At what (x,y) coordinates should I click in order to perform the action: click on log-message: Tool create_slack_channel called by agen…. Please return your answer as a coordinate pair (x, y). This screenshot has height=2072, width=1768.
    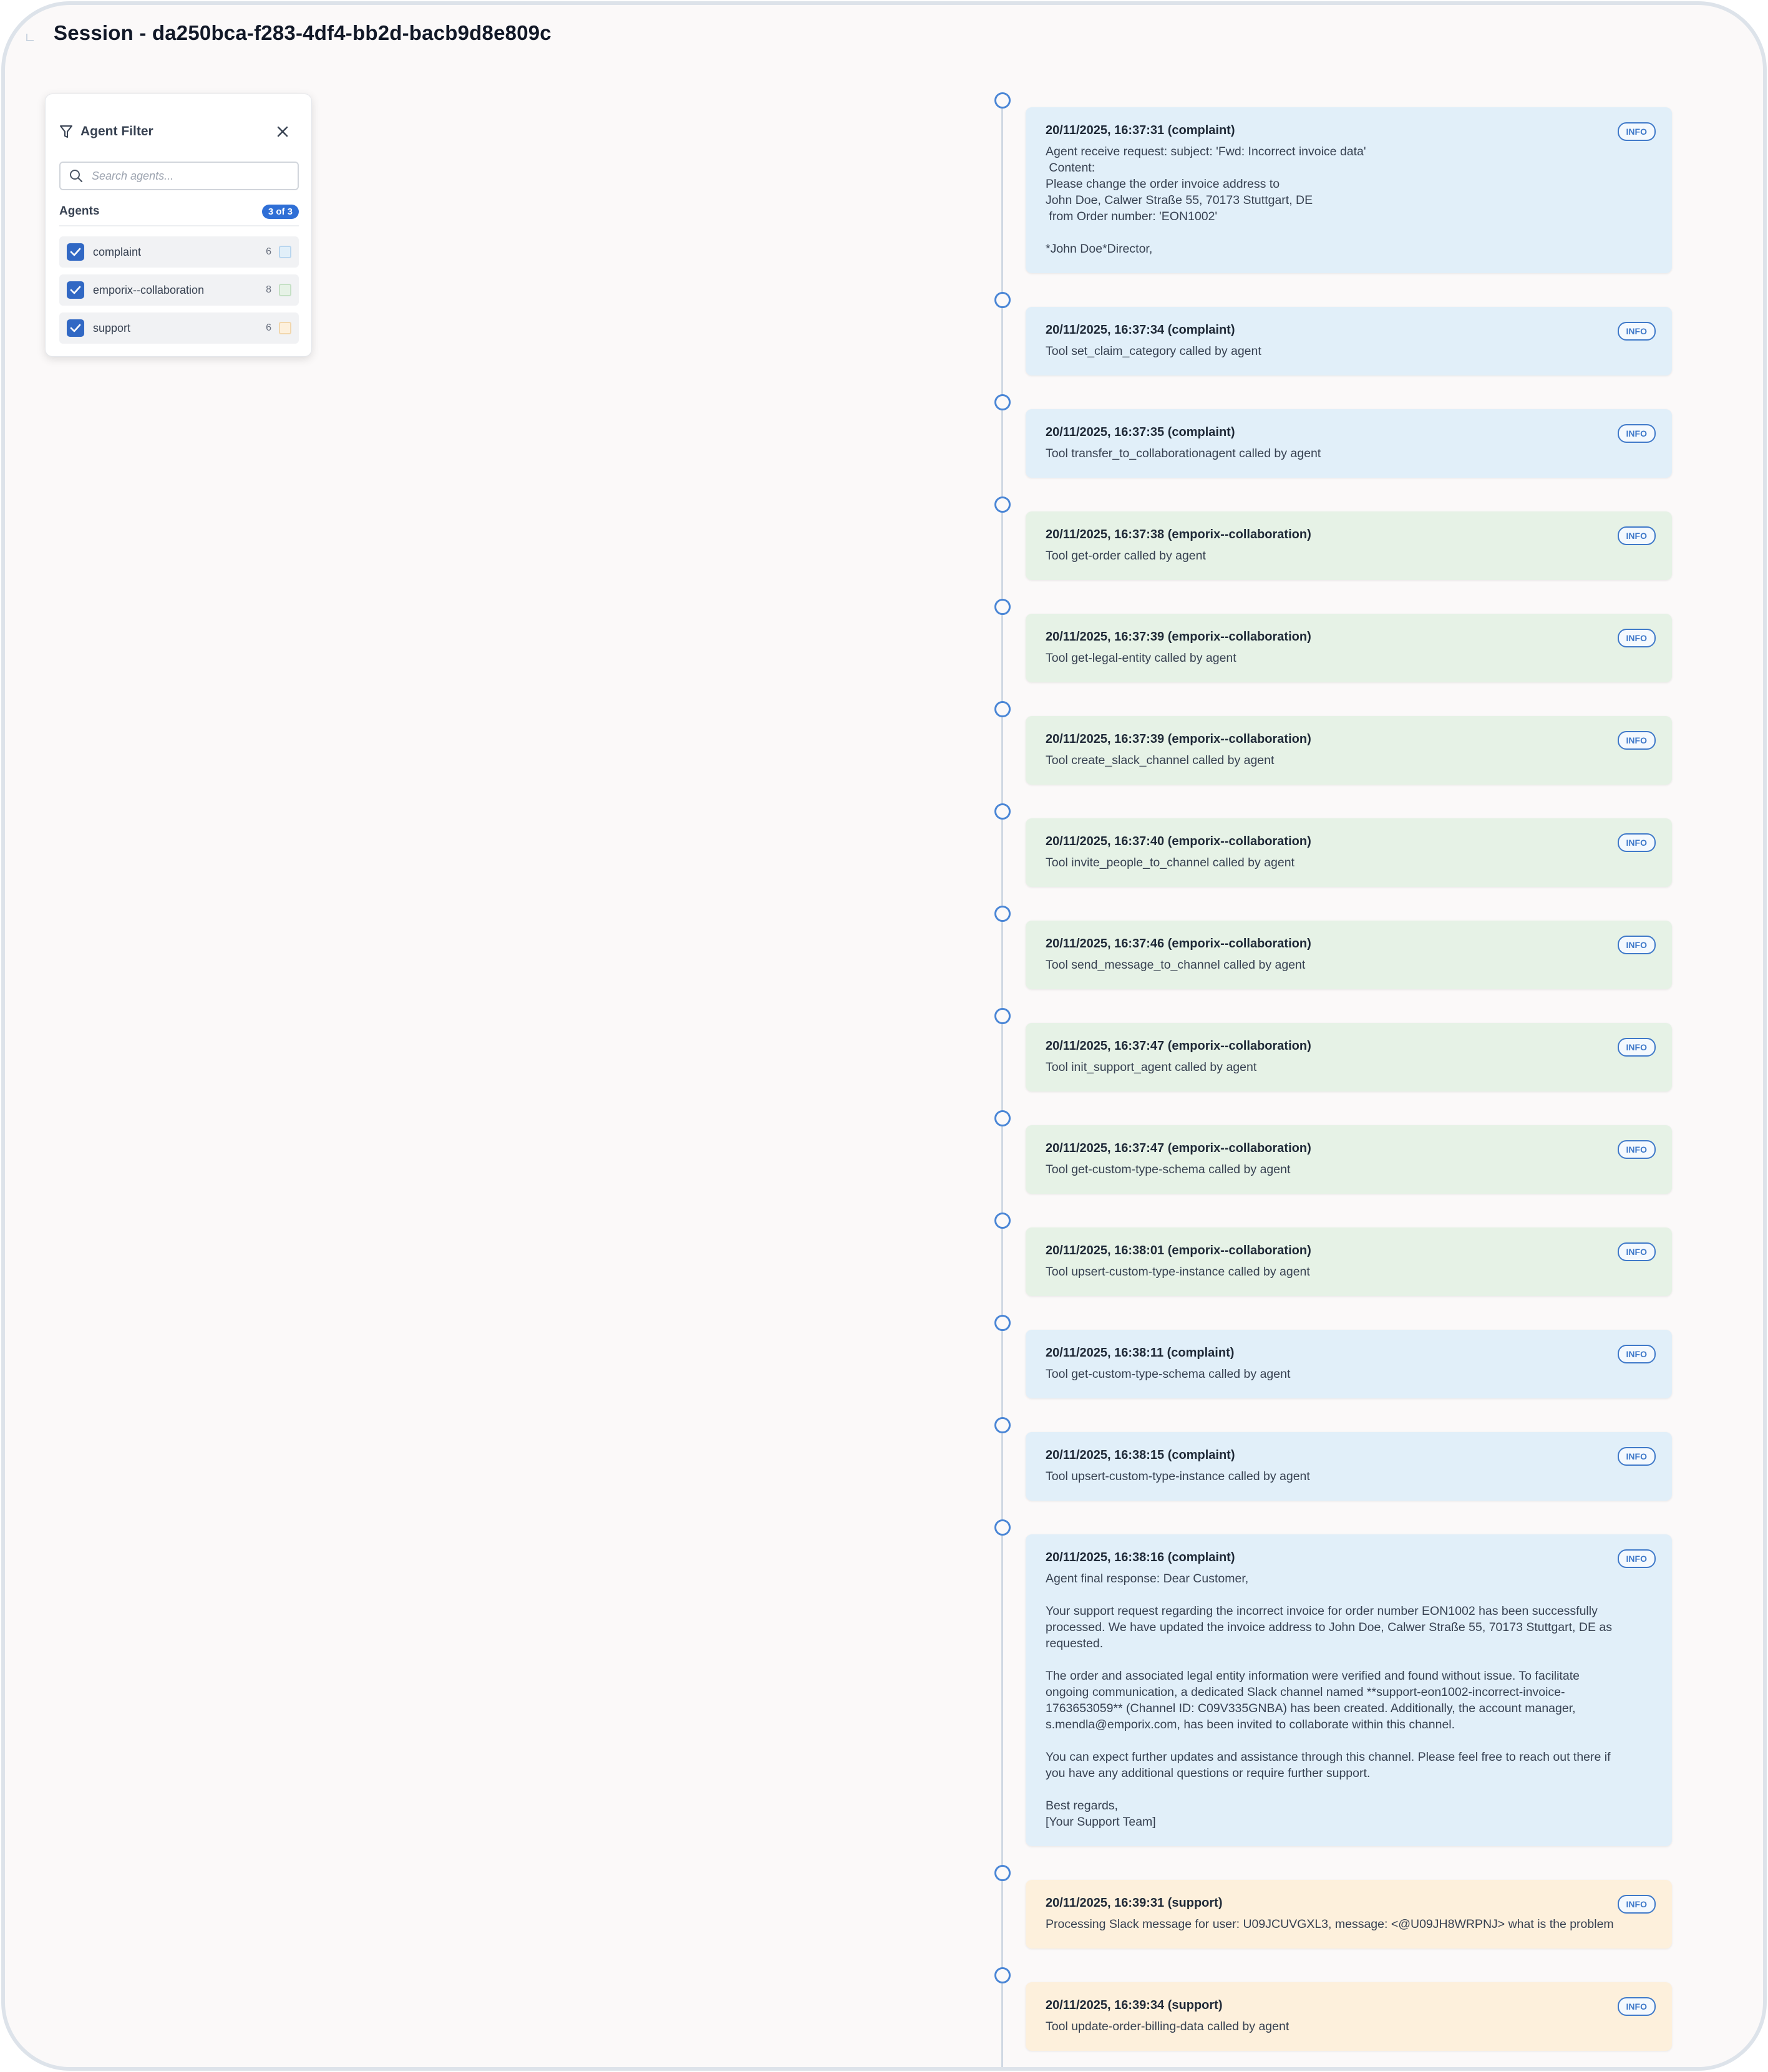
    Looking at the image, I should click on (1161, 760).